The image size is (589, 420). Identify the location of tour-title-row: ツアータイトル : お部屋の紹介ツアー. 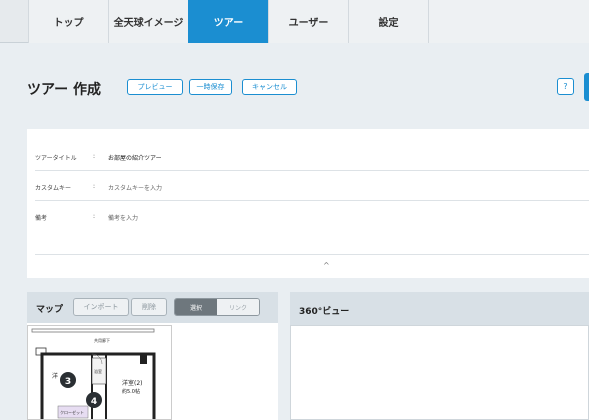
(312, 156).